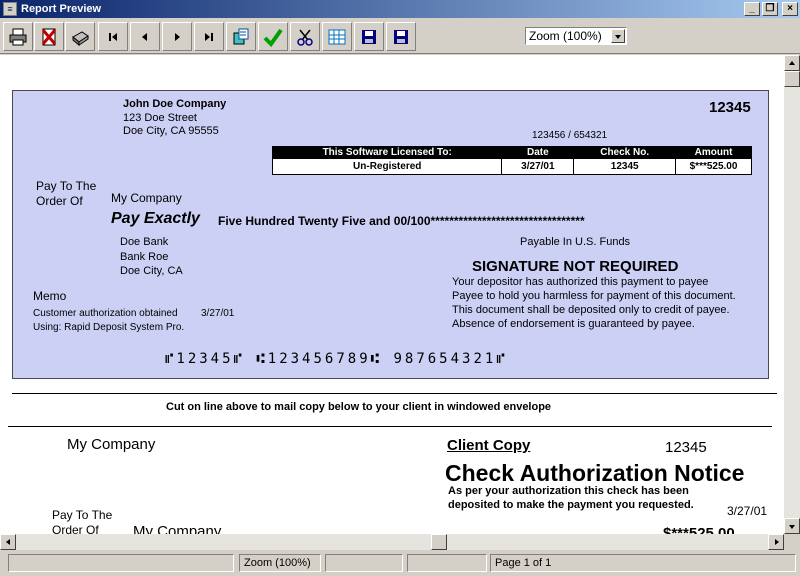 The image size is (800, 576). Describe the element at coordinates (160, 118) in the screenshot. I see `company-address-line1: 123 Doe Street` at that location.